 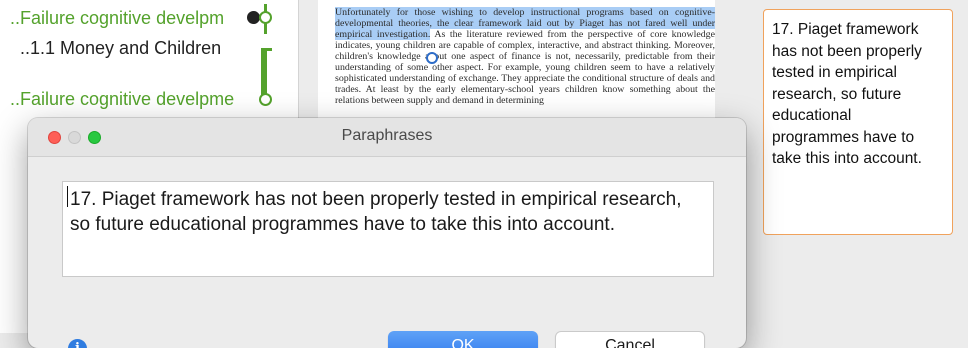 I want to click on code-item-money-and-children: ..1.1 Money and Children, so click(x=120, y=48).